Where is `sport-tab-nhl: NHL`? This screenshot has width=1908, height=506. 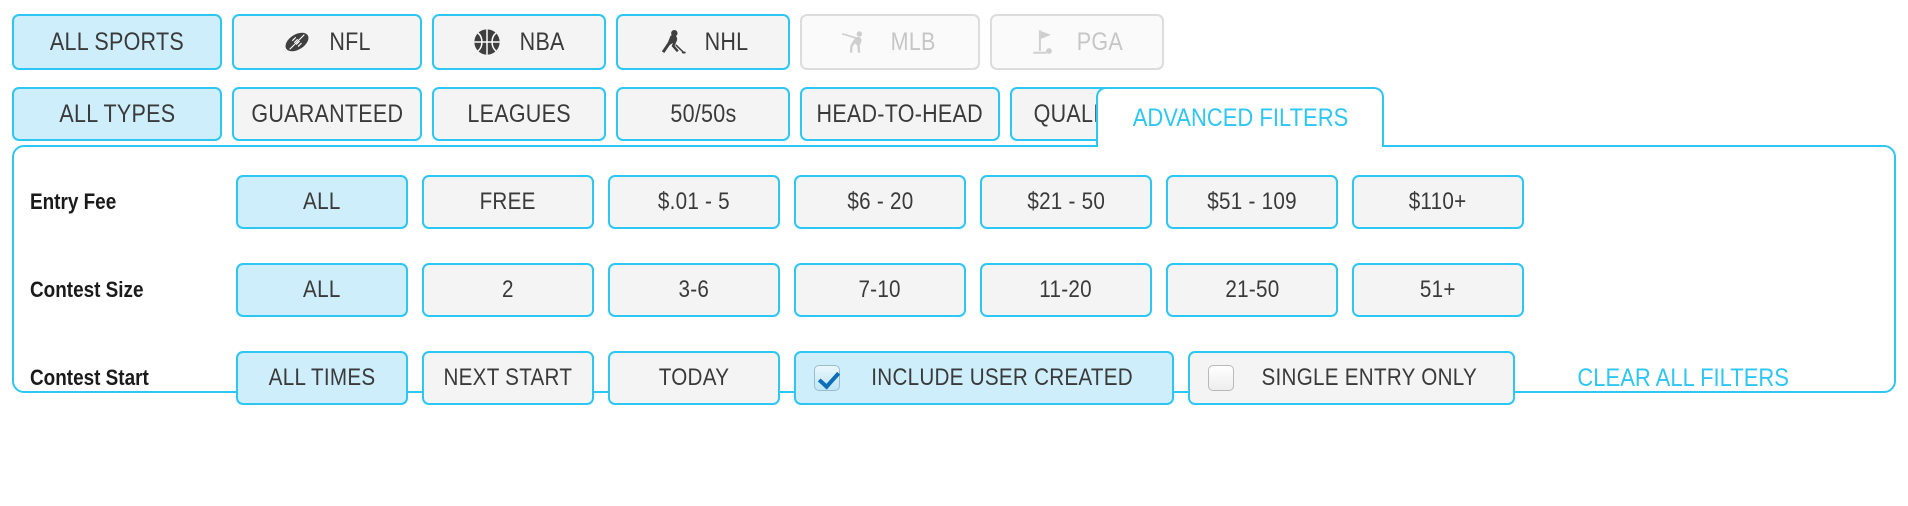
sport-tab-nhl: NHL is located at coordinates (703, 42).